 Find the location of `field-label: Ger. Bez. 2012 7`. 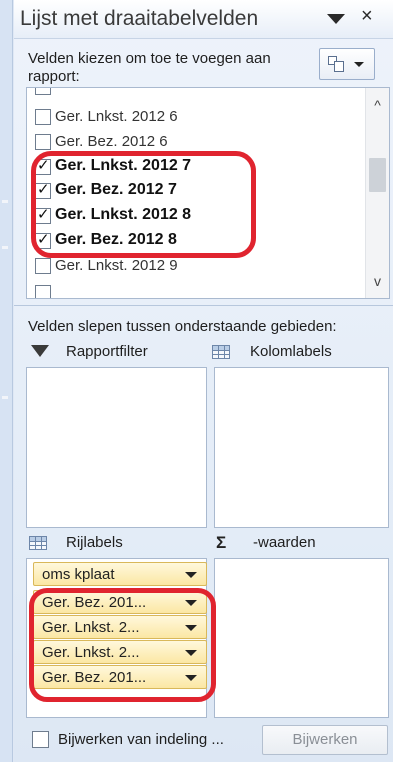

field-label: Ger. Bez. 2012 7 is located at coordinates (116, 189).